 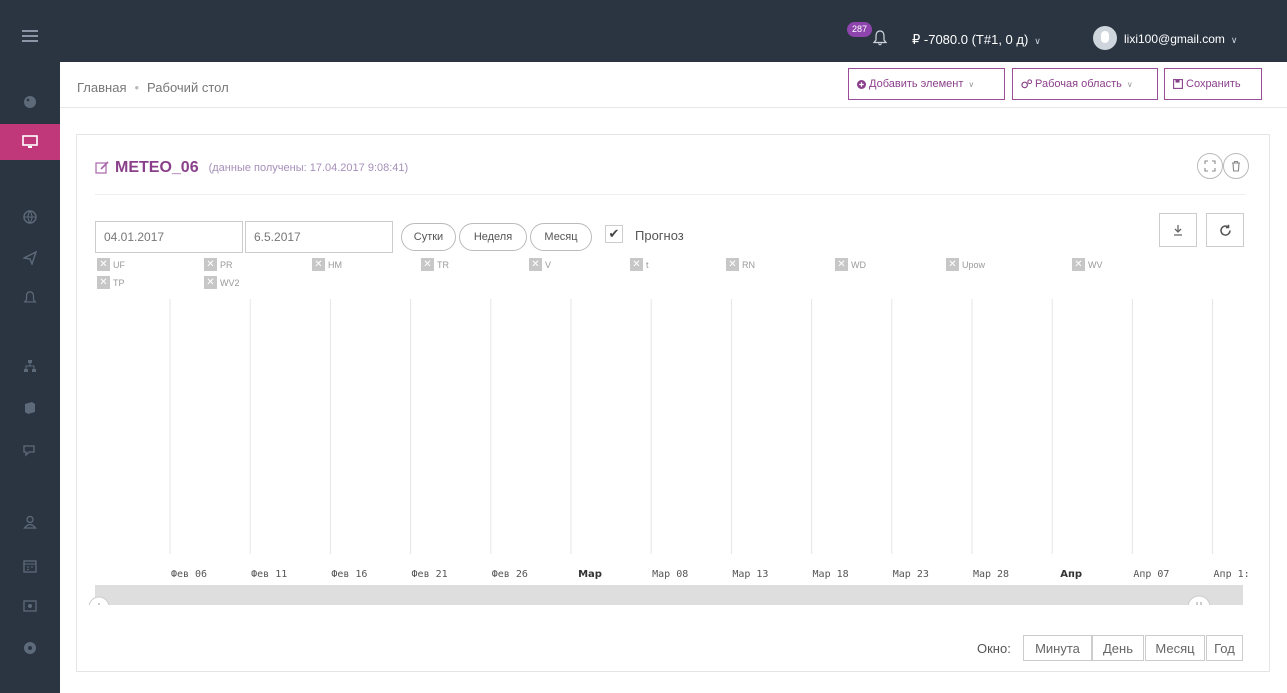 What do you see at coordinates (1118, 648) in the screenshot?
I see `window-day-button: День` at bounding box center [1118, 648].